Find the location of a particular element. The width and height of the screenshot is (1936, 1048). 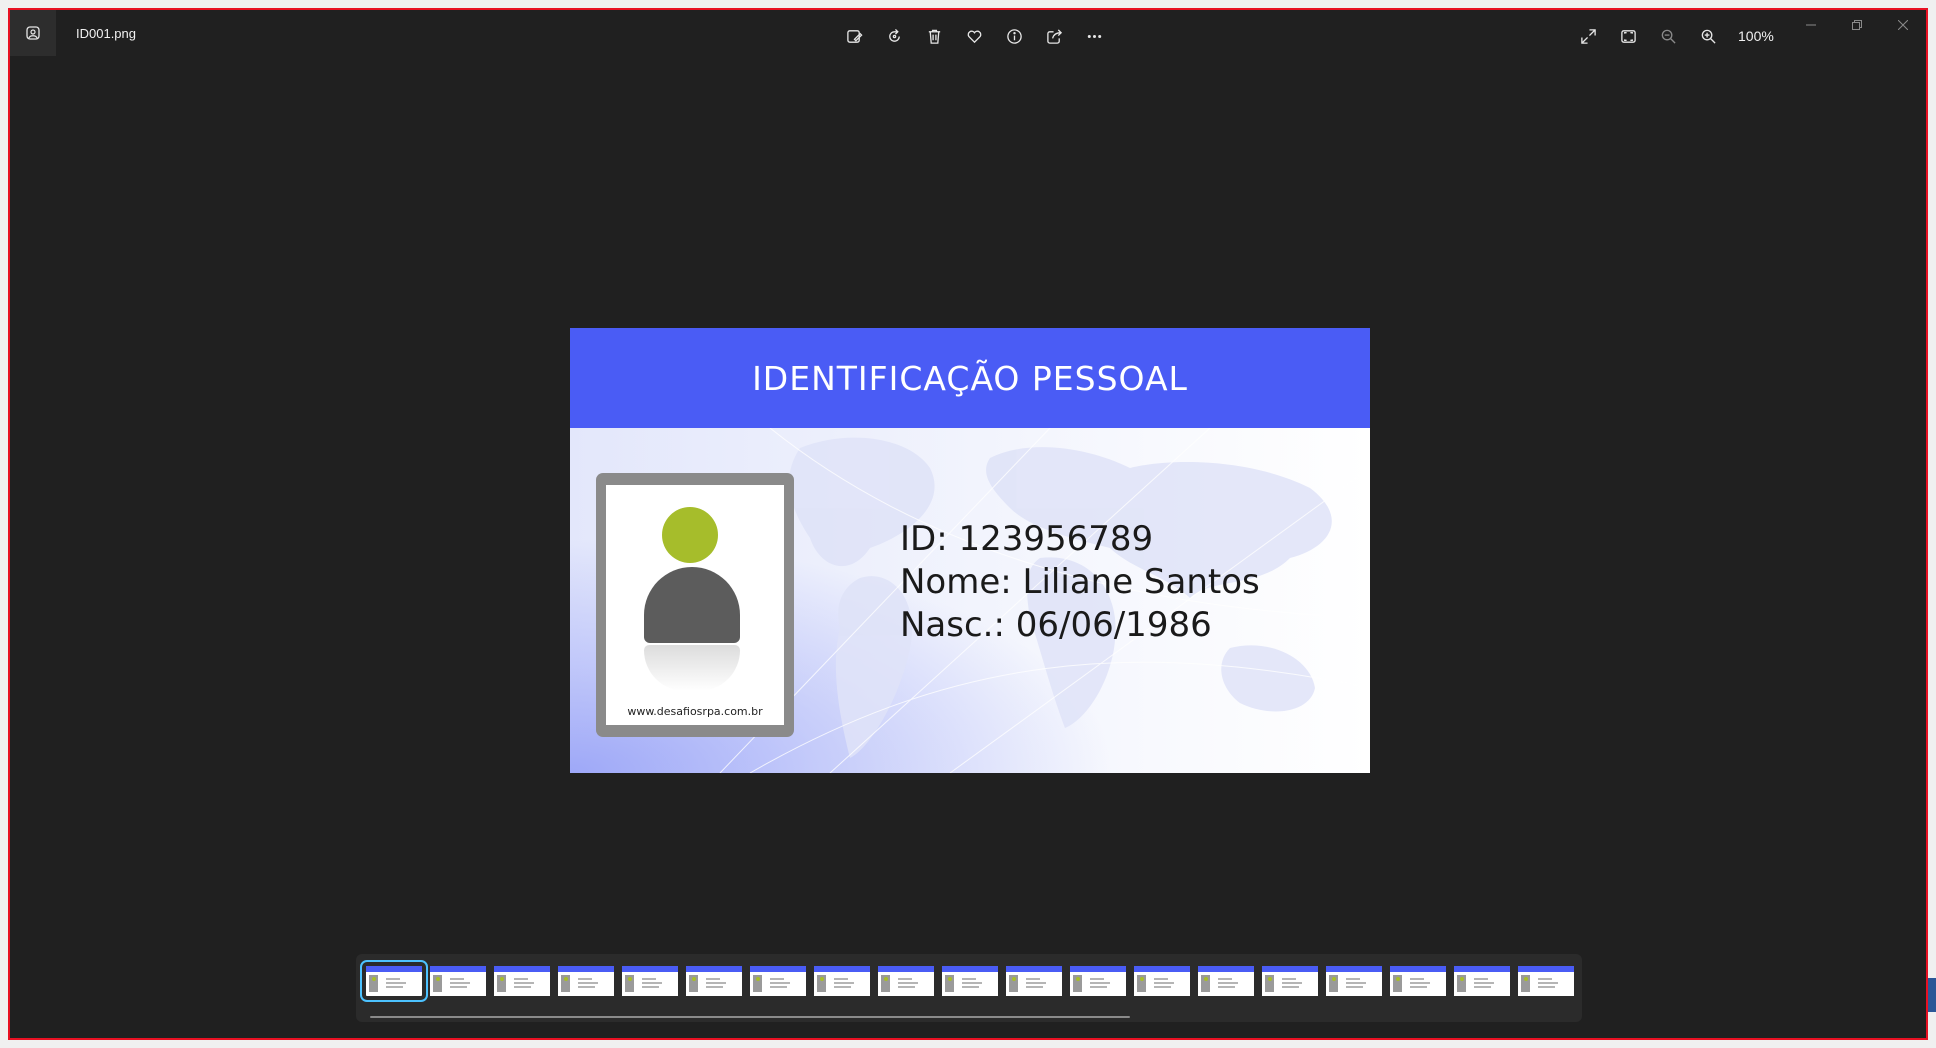

favorite-button is located at coordinates (974, 36).